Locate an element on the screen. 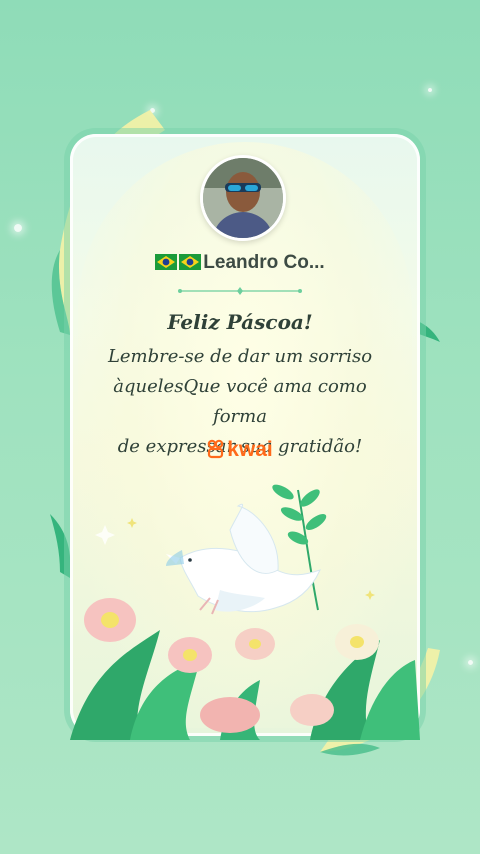 This screenshot has width=480, height=854. kwai-logo-icon is located at coordinates (215, 449).